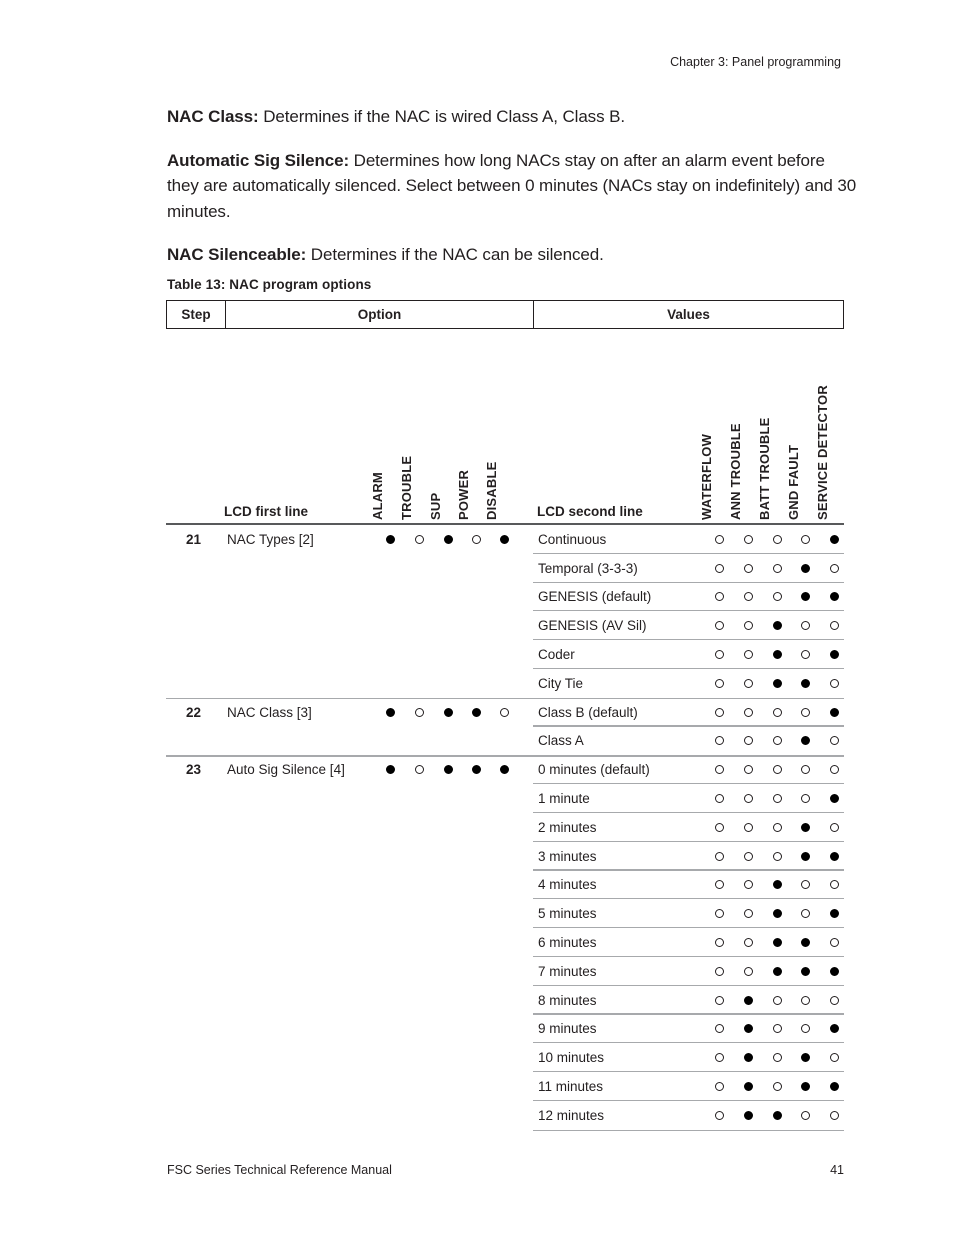  What do you see at coordinates (567, 1000) in the screenshot?
I see `cell-value-label: 8 minutes` at bounding box center [567, 1000].